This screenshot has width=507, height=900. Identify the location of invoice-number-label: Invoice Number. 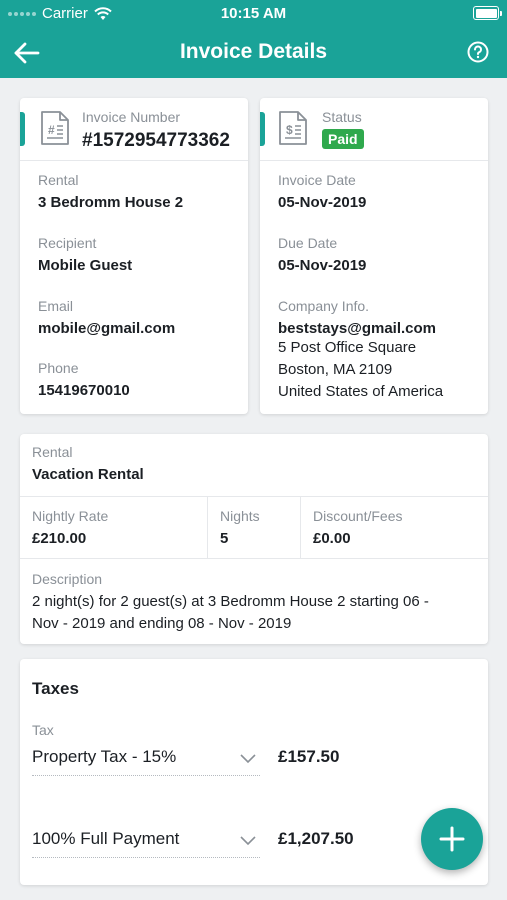
(131, 117).